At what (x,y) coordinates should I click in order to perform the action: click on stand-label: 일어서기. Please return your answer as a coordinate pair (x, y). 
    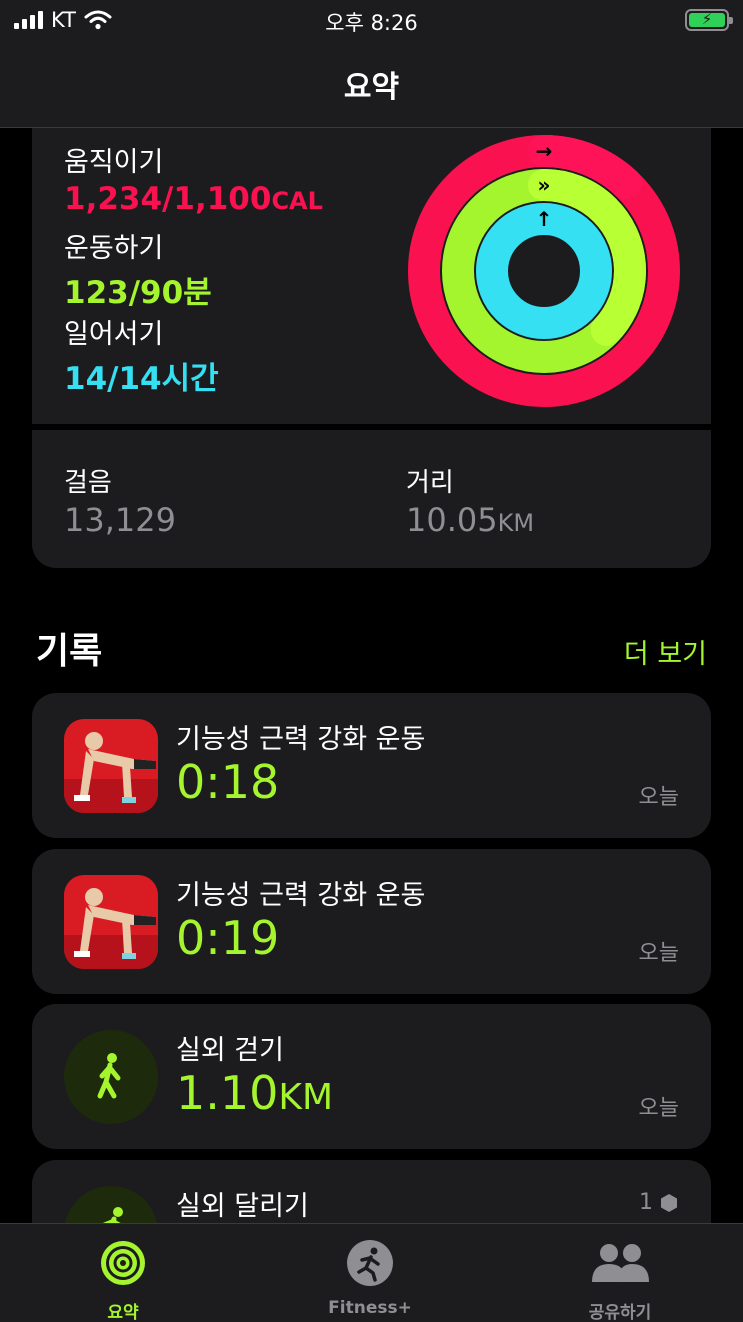
    Looking at the image, I should click on (114, 334).